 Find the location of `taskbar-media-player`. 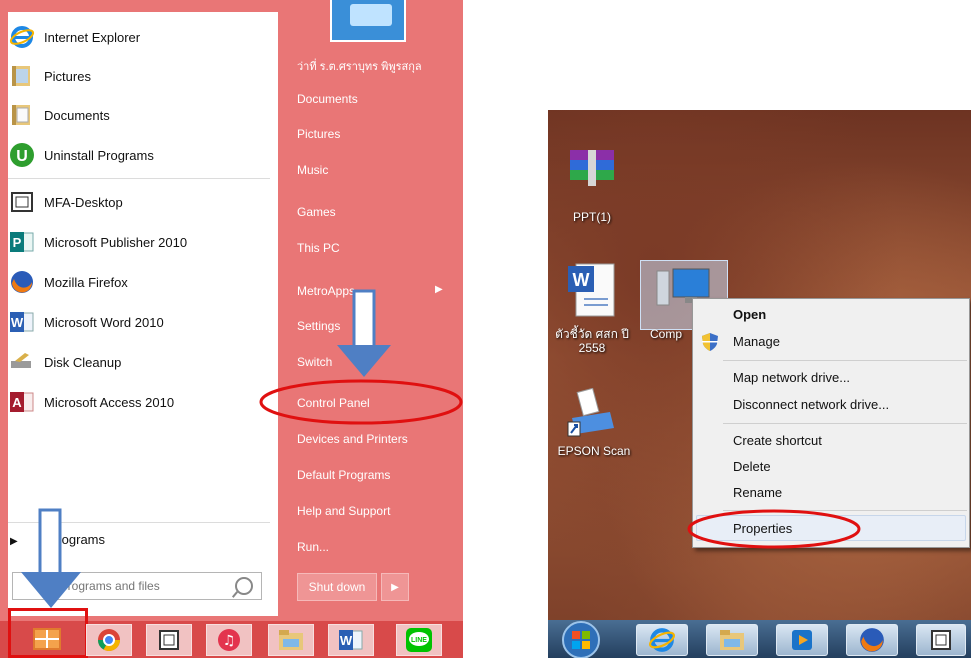

taskbar-media-player is located at coordinates (802, 640).